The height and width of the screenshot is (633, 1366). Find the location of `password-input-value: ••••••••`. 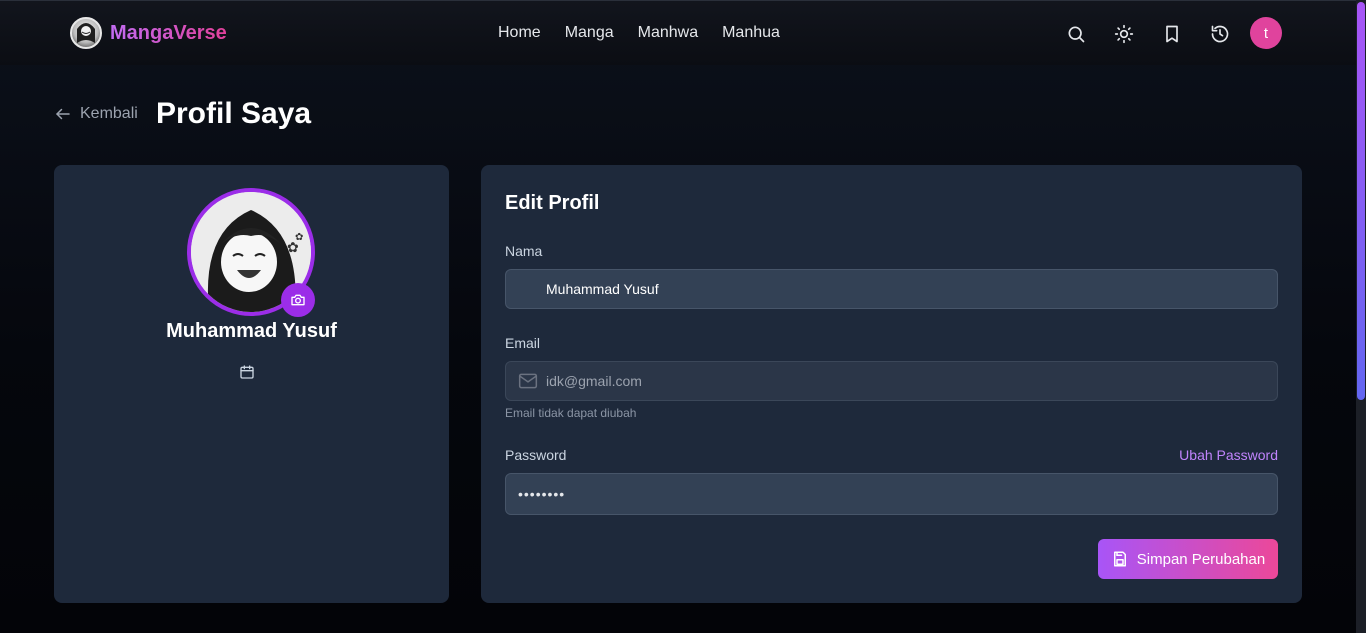

password-input-value: •••••••• is located at coordinates (542, 494).